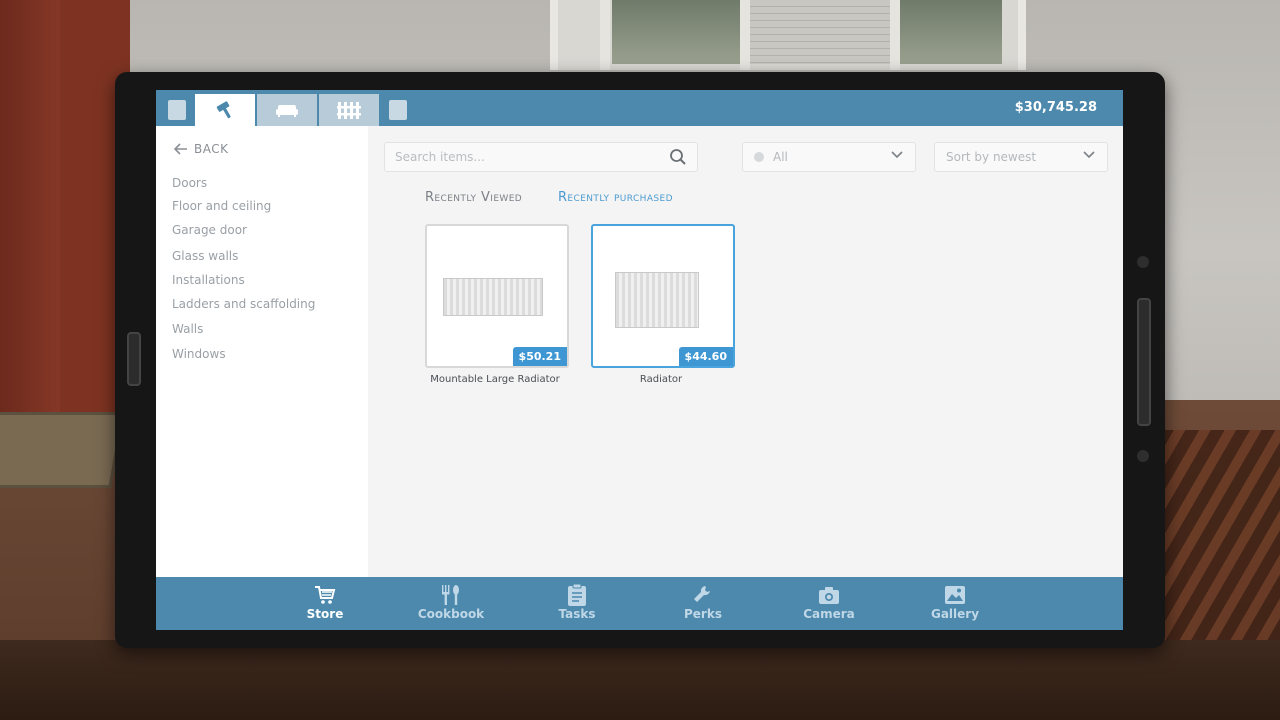  Describe the element at coordinates (705, 356) in the screenshot. I see `price-badge: $44.60` at that location.